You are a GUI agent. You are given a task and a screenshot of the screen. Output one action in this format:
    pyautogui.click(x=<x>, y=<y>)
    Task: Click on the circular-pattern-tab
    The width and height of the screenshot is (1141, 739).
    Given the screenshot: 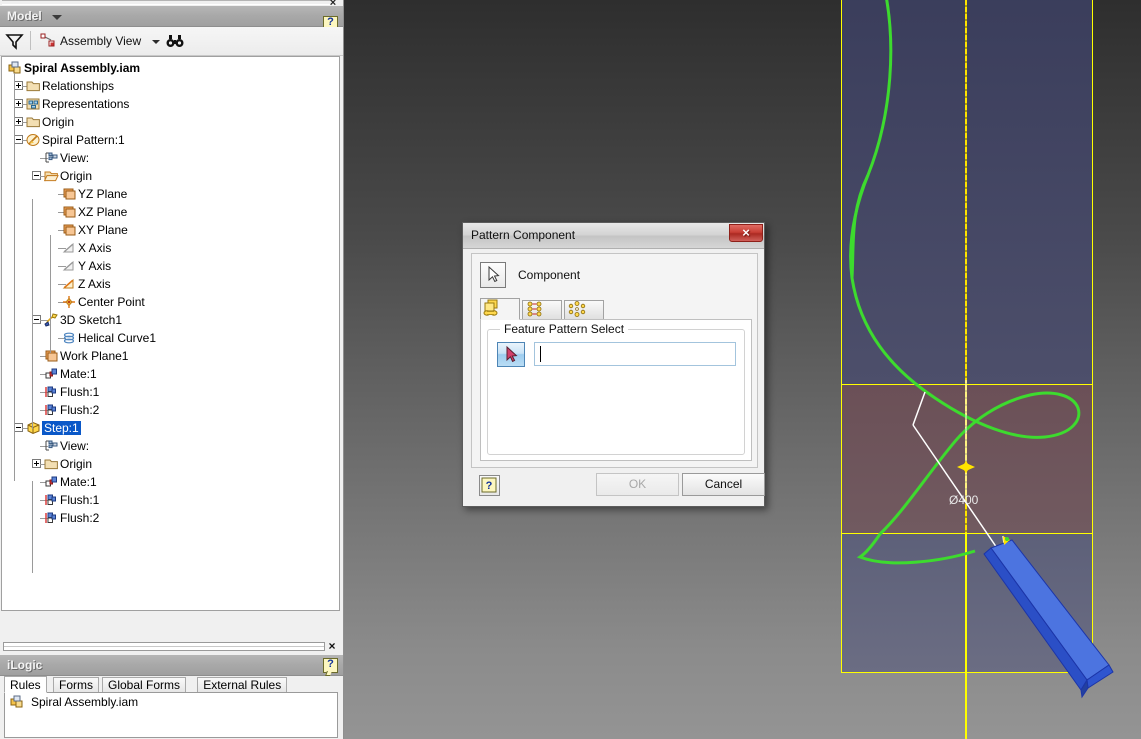 What is the action you would take?
    pyautogui.click(x=584, y=310)
    